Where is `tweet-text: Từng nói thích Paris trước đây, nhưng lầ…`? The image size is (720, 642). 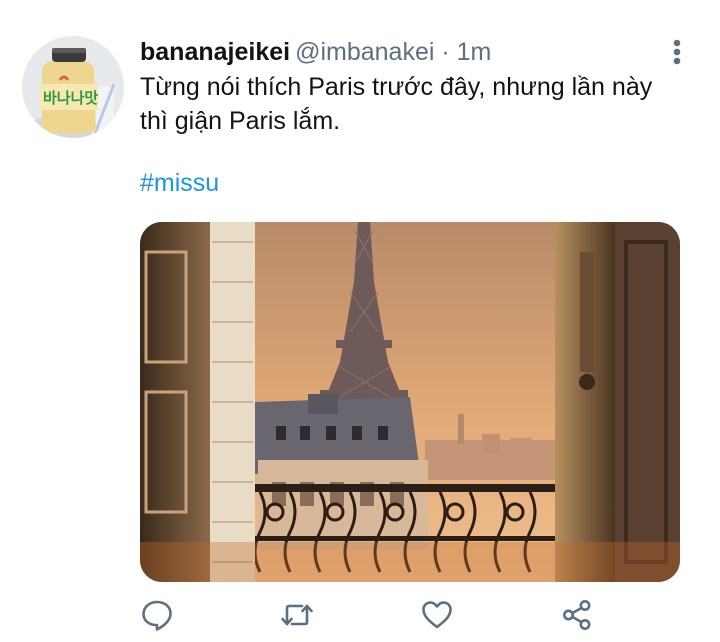 tweet-text: Từng nói thích Paris trước đây, nhưng lầ… is located at coordinates (396, 104).